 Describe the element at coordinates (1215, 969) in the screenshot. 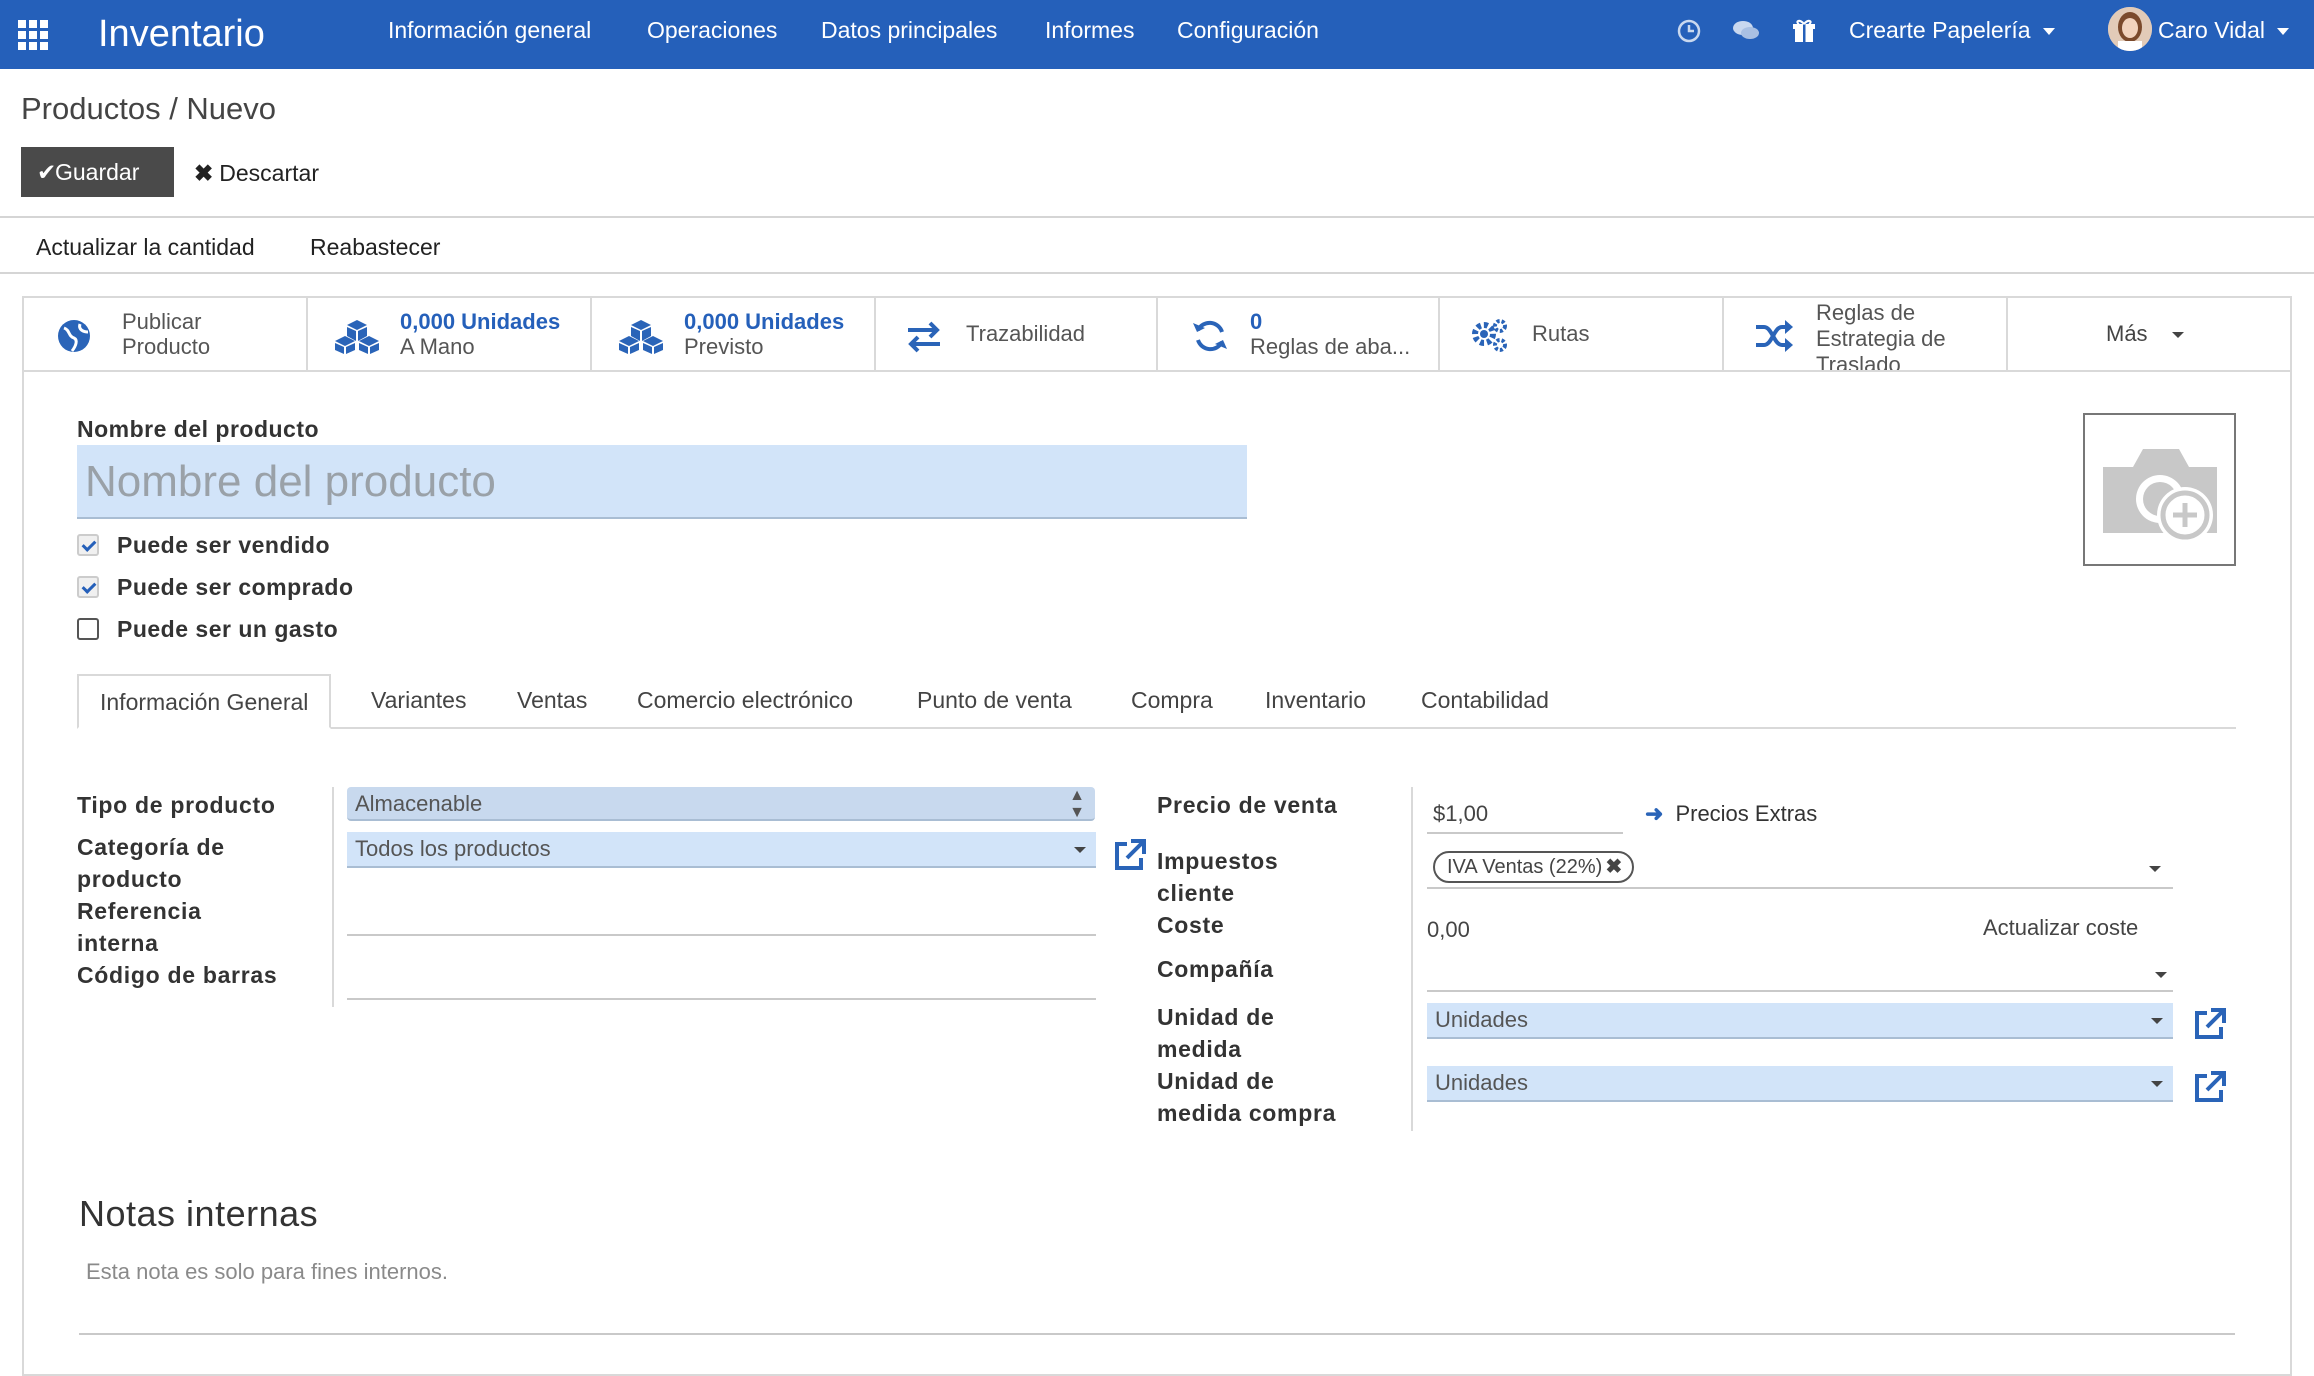

I see `company-label: Compañía` at that location.